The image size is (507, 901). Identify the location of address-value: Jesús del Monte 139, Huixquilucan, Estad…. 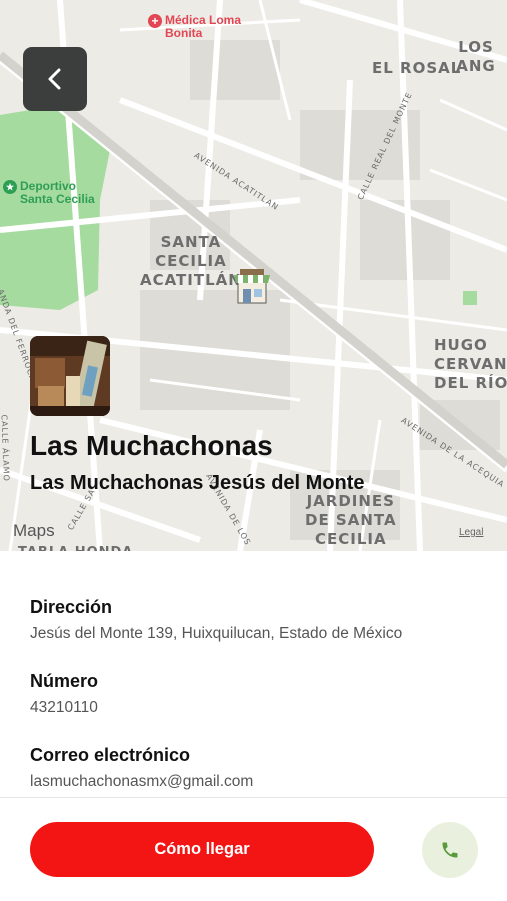
(216, 634).